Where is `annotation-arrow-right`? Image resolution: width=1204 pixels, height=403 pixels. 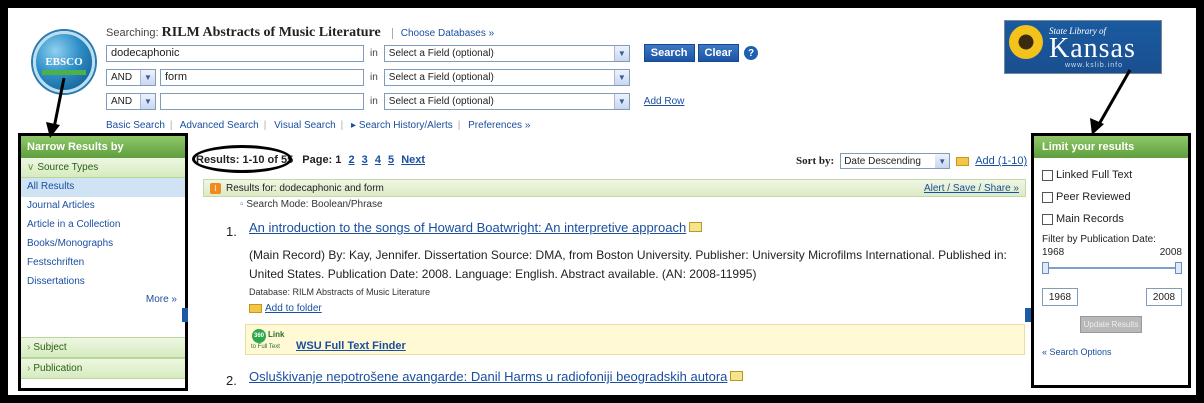 annotation-arrow-right is located at coordinates (1114, 98).